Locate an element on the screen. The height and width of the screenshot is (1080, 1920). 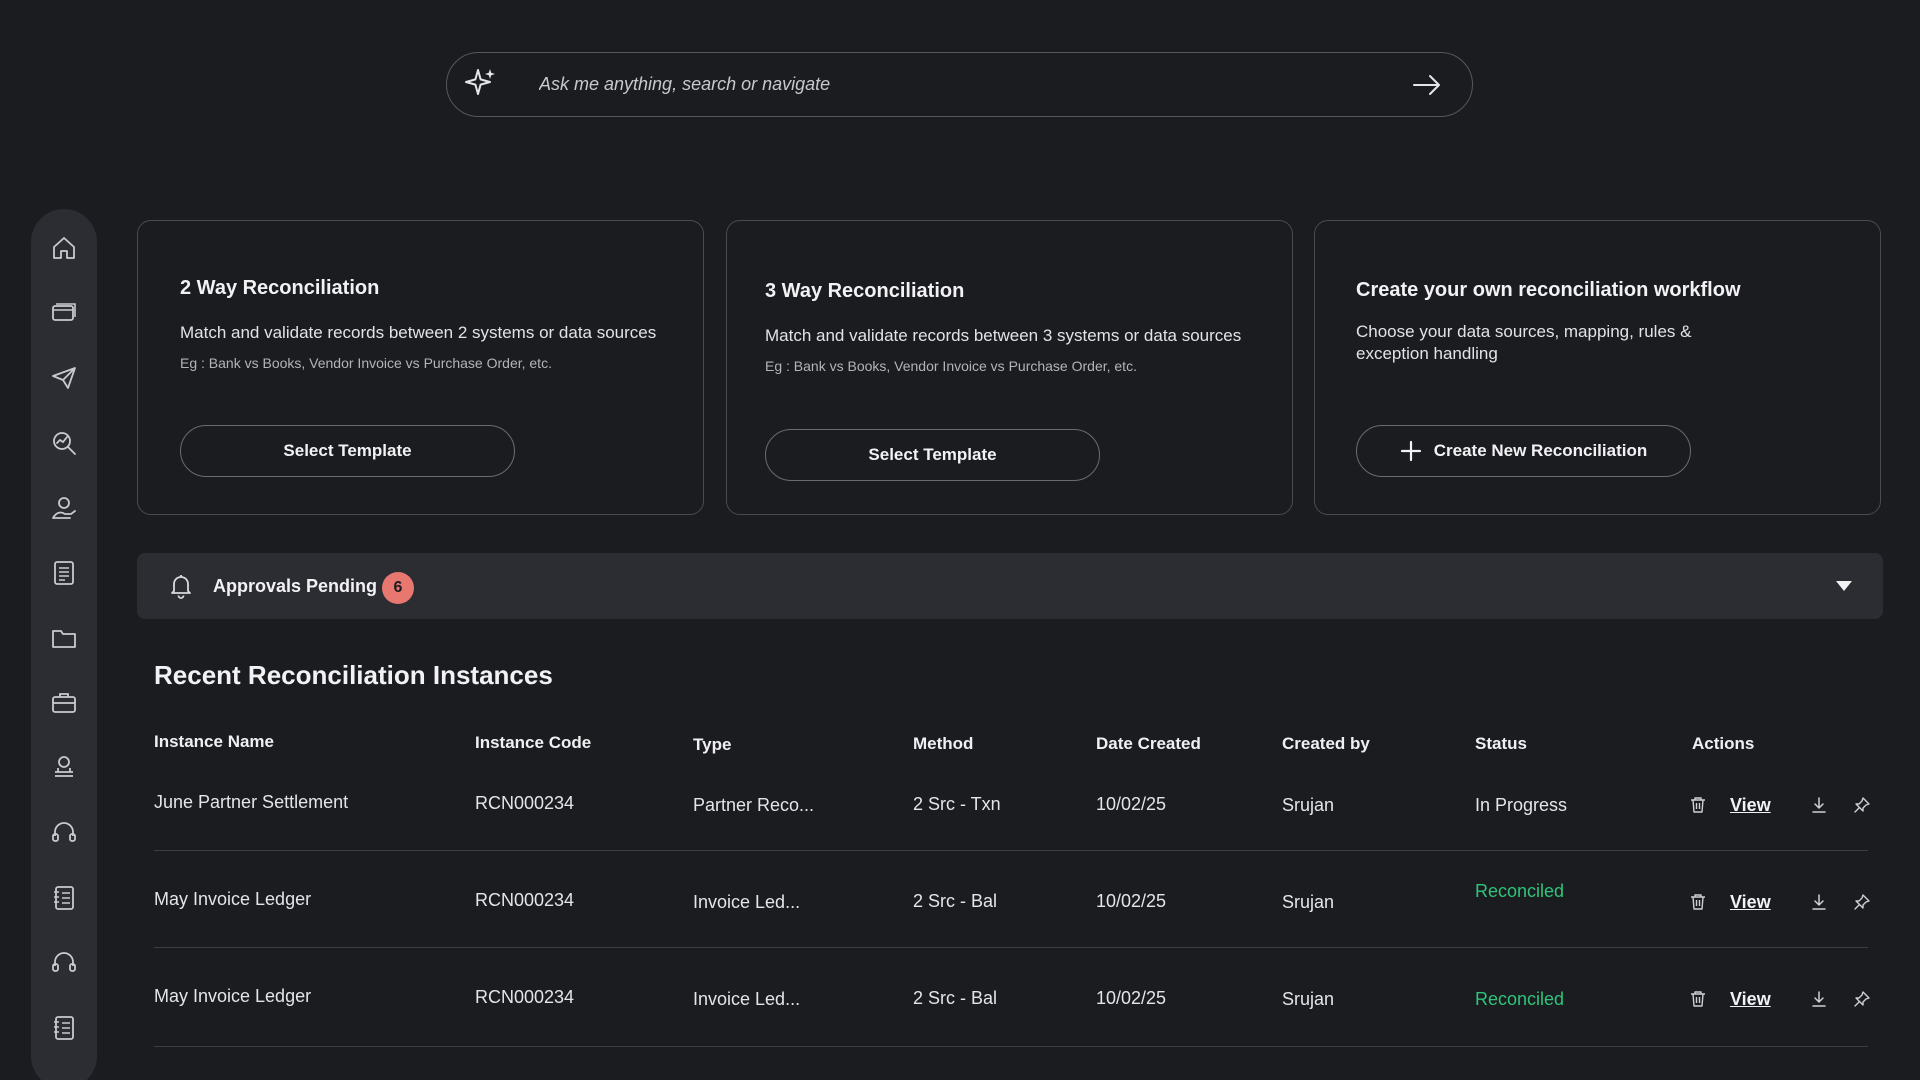
bell-icon is located at coordinates (181, 587).